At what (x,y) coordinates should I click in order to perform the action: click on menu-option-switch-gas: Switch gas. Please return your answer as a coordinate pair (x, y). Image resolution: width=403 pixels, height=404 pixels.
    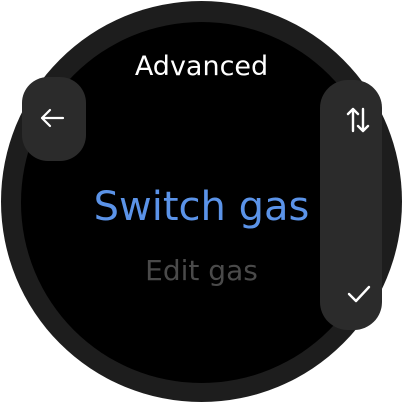
    Looking at the image, I should click on (201, 207).